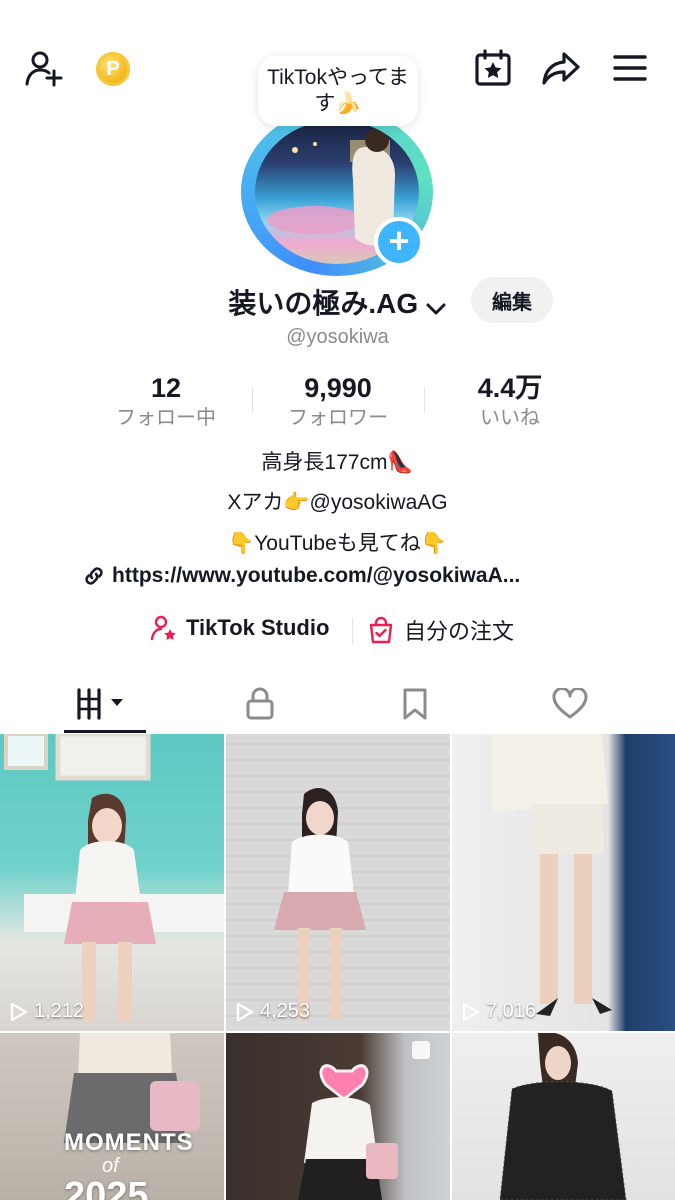 This screenshot has width=675, height=1200. I want to click on stat-followers: 9,990 フォロワー, so click(338, 402).